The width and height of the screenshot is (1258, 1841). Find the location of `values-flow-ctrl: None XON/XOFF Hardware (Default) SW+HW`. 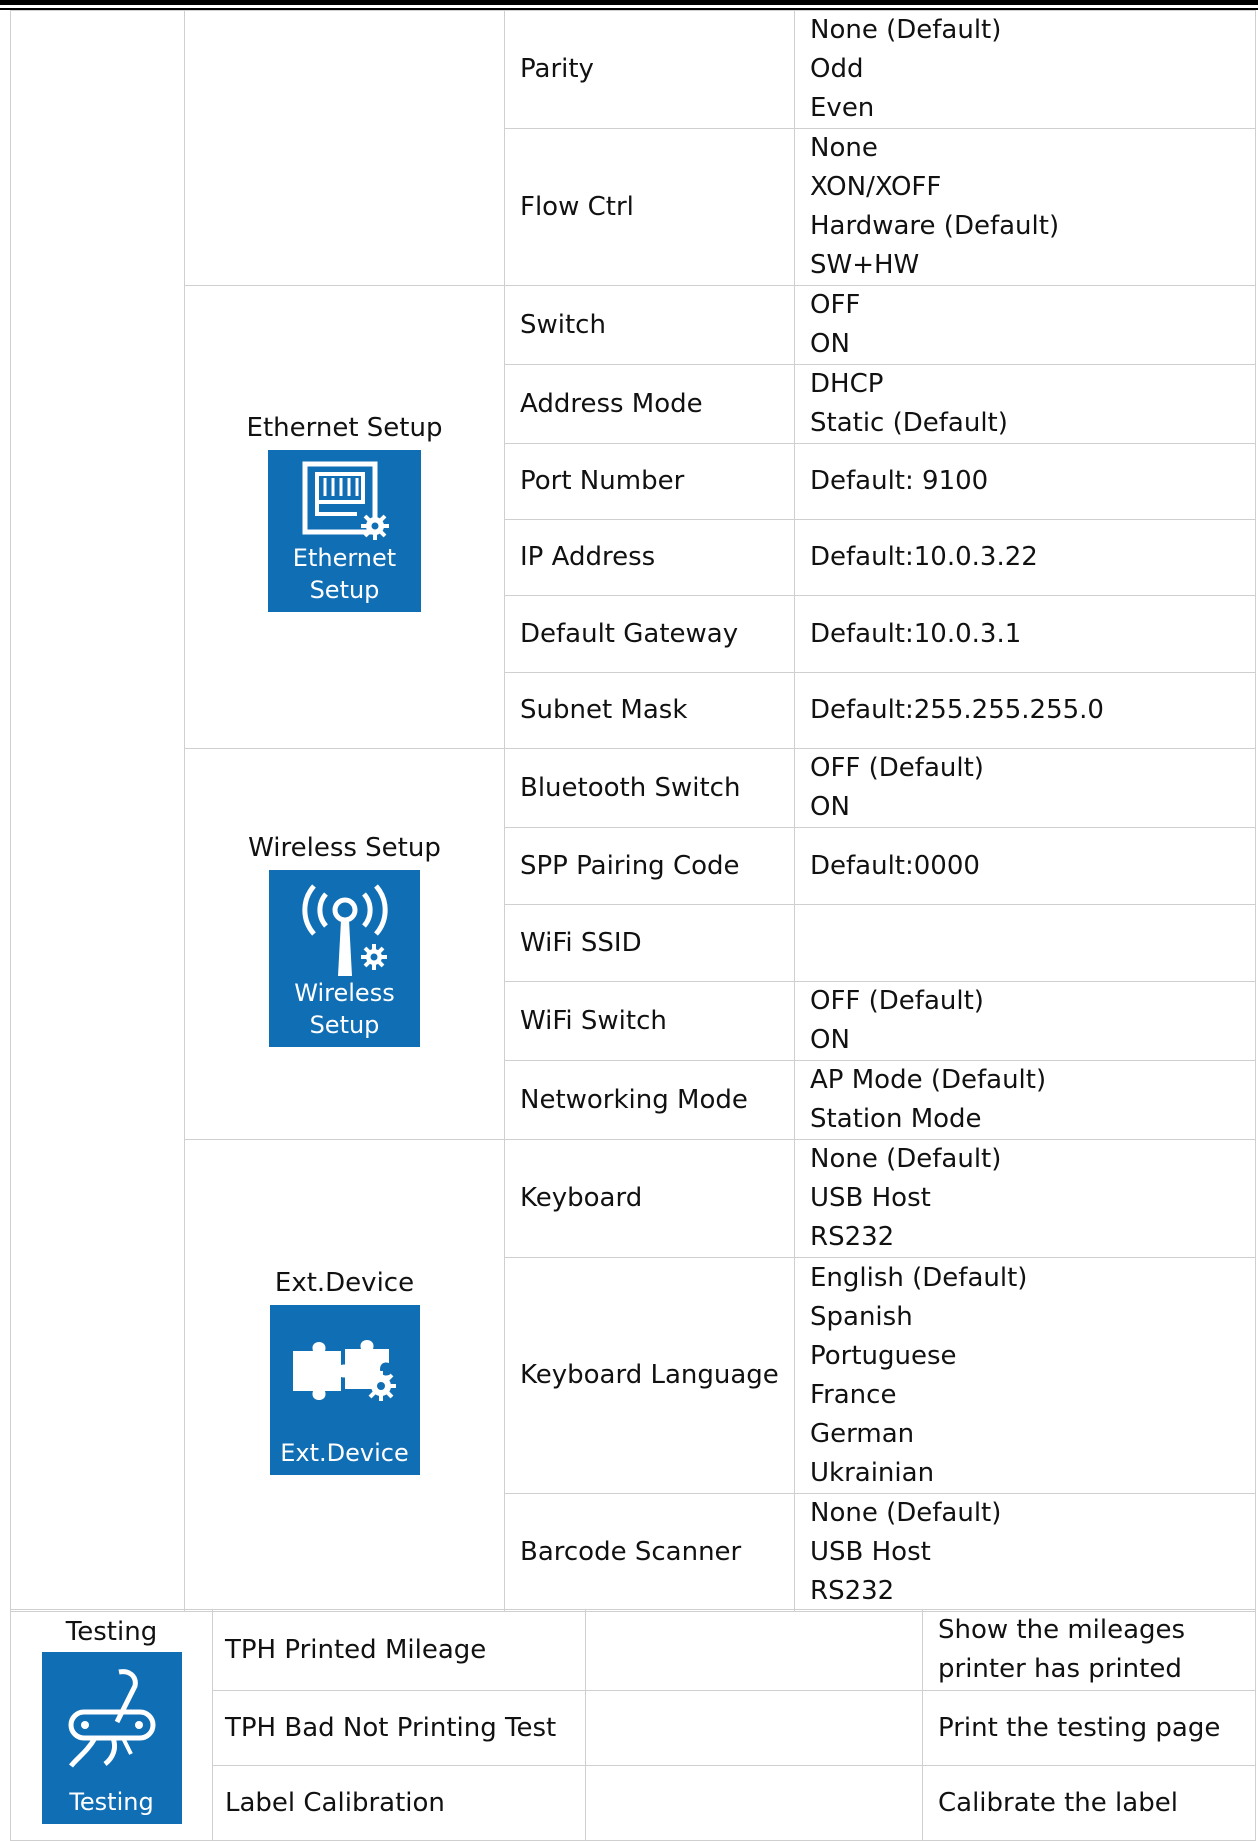

values-flow-ctrl: None XON/XOFF Hardware (Default) SW+HW is located at coordinates (1025, 207).